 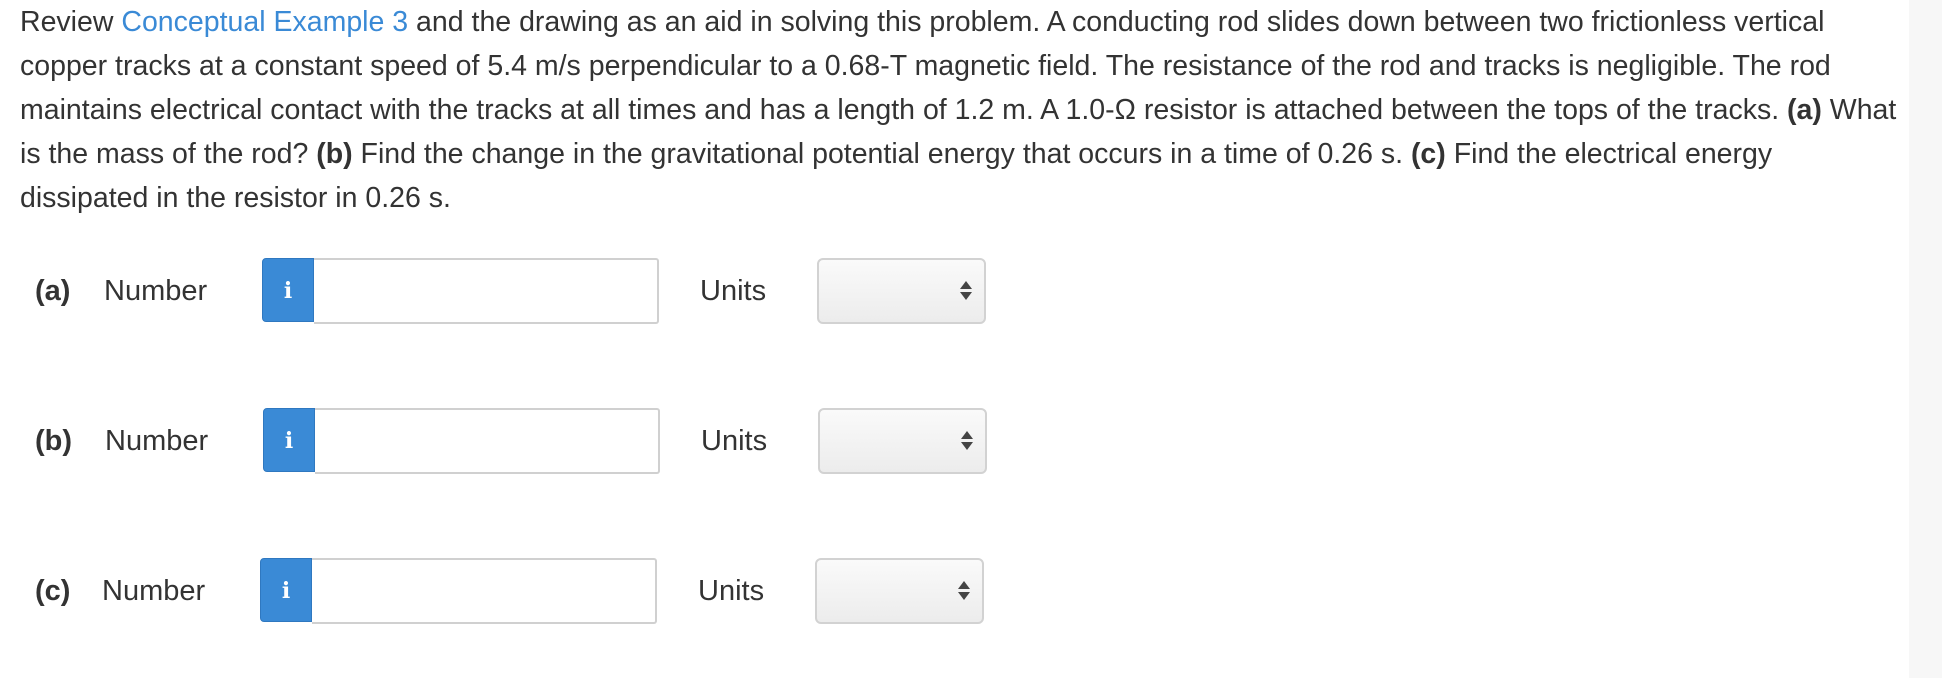 What do you see at coordinates (264, 22) in the screenshot?
I see `conceptual-example-link: Conceptual Example 3` at bounding box center [264, 22].